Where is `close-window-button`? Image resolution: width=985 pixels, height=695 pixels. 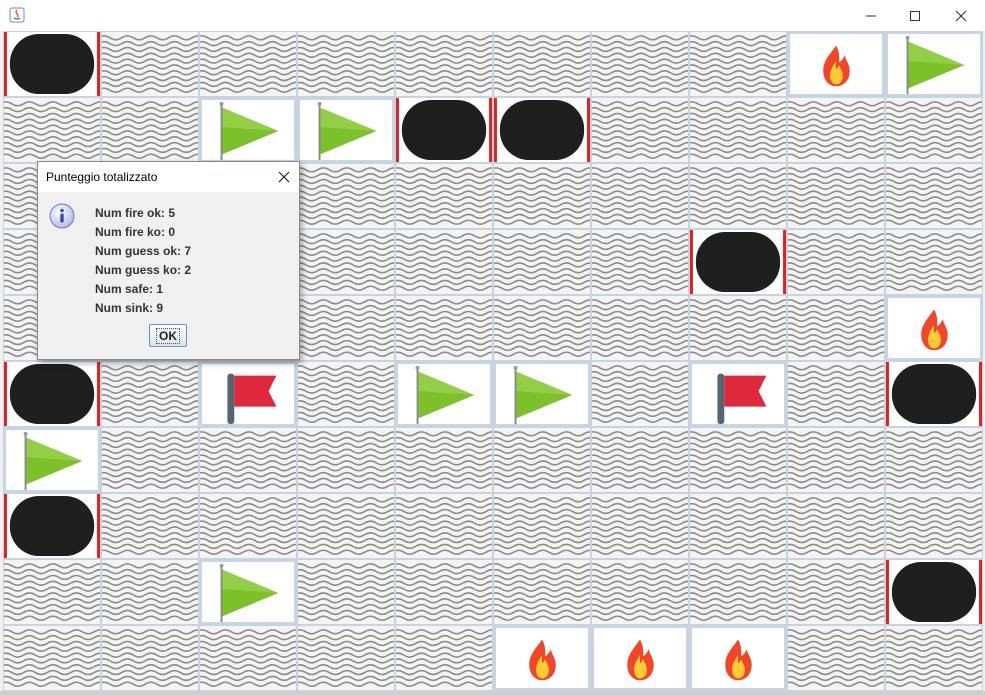 close-window-button is located at coordinates (961, 15).